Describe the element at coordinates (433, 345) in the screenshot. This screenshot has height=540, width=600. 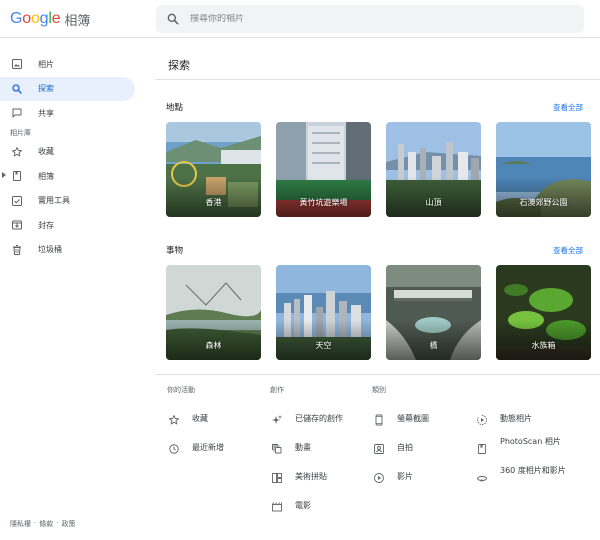
I see `card-label: 橋` at that location.